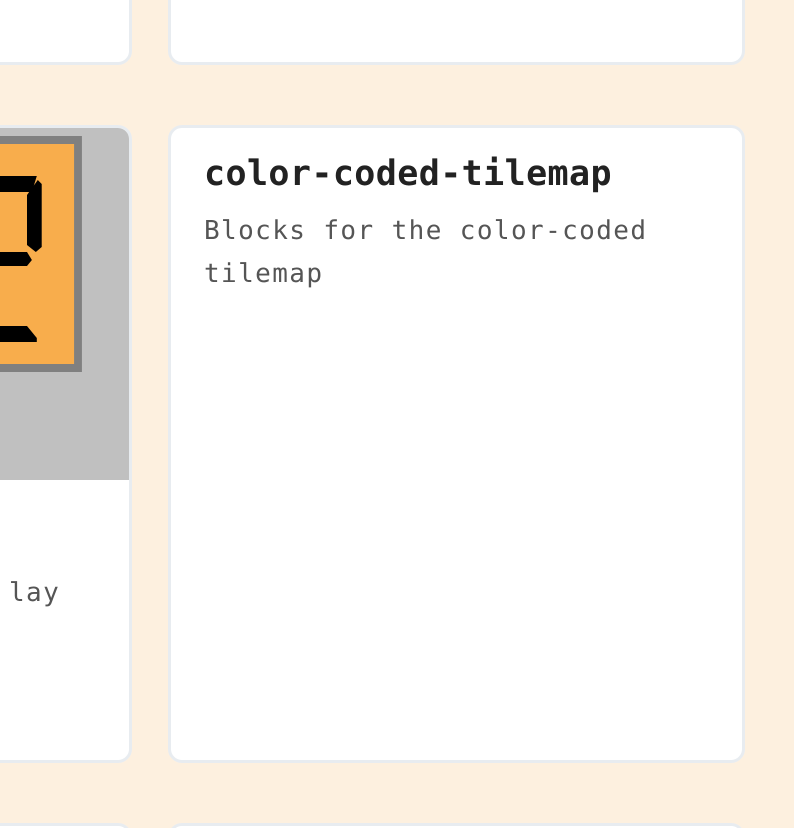 This screenshot has width=794, height=828. What do you see at coordinates (408, 174) in the screenshot?
I see `card-title: color-coded-tilemap` at bounding box center [408, 174].